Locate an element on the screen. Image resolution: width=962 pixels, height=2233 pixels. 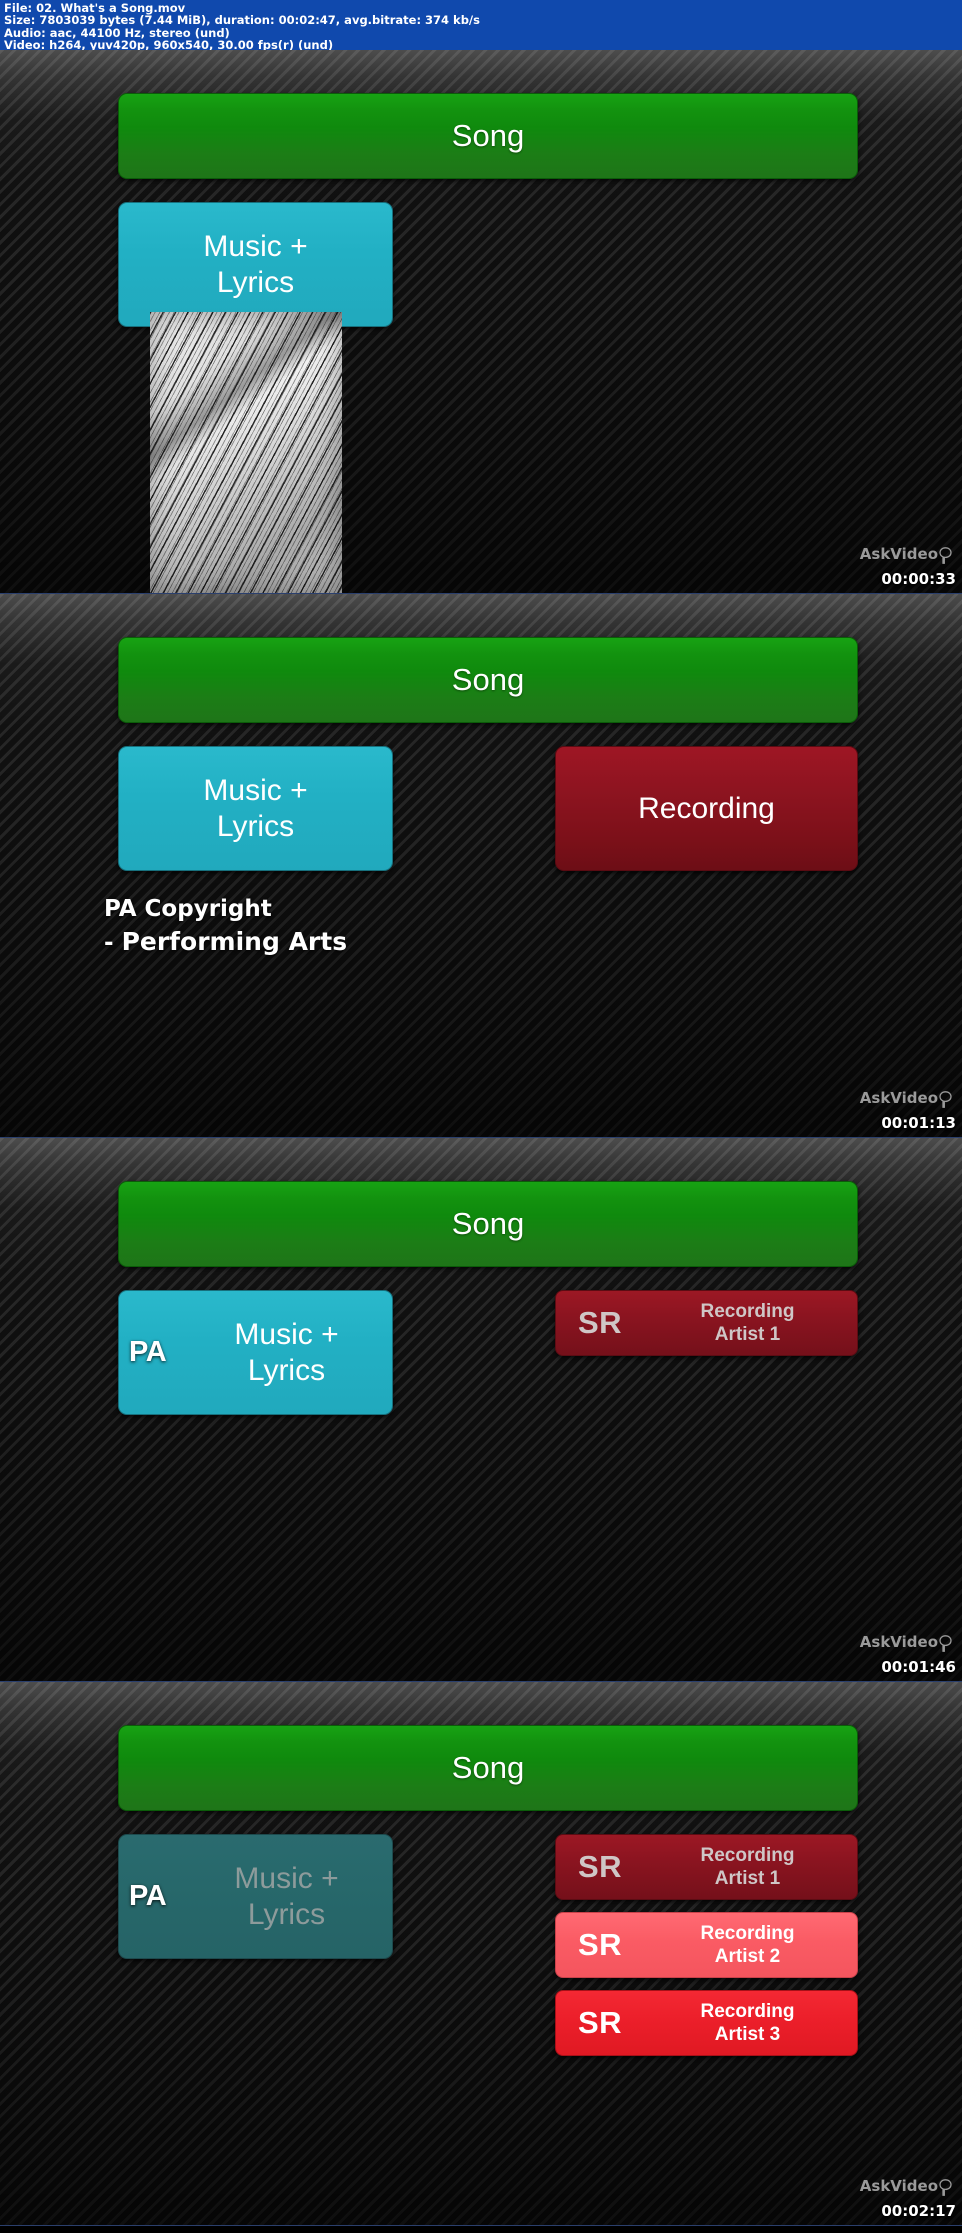
frame-timestamp: 00:01:13 is located at coordinates (918, 1123).